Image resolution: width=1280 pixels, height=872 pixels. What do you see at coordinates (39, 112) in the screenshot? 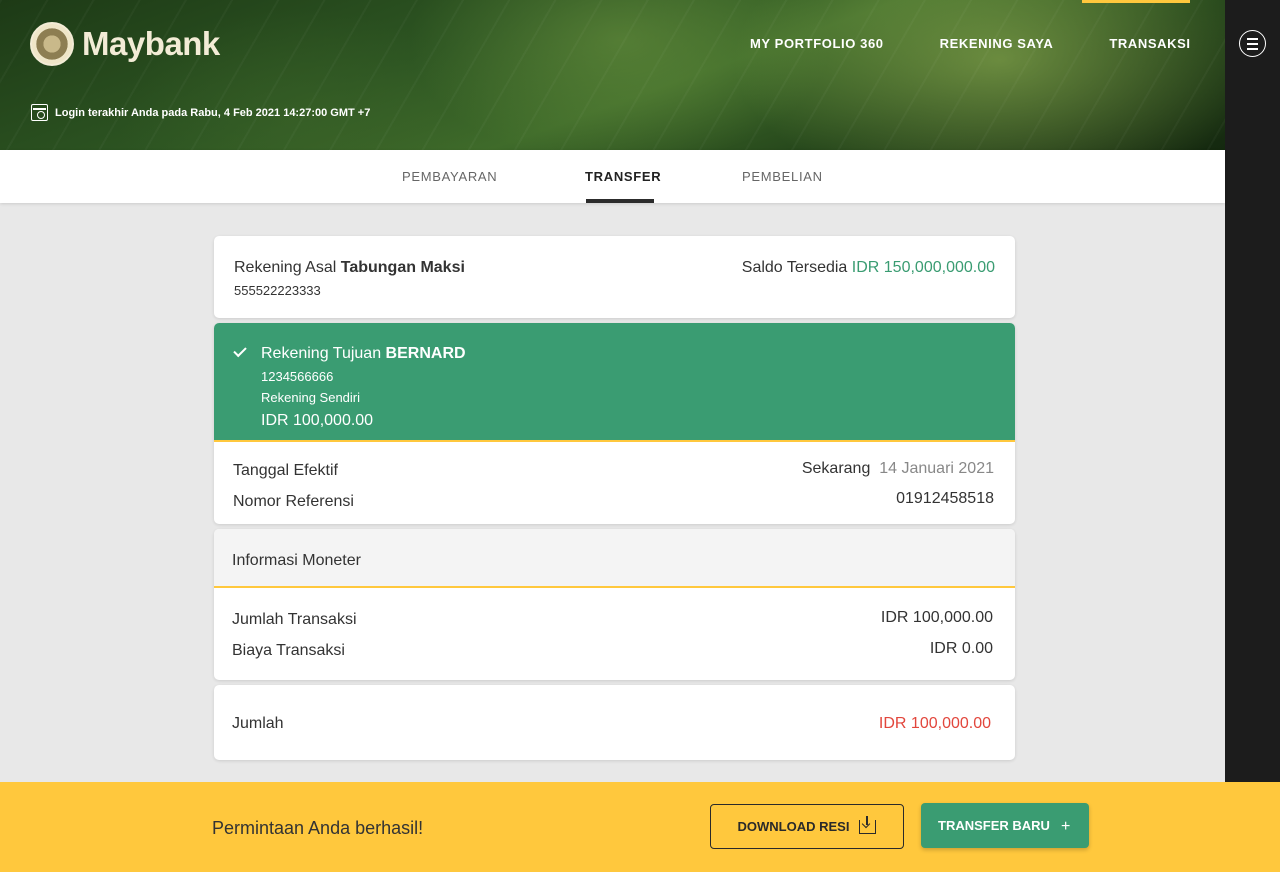
I see `calendar-clock-icon` at bounding box center [39, 112].